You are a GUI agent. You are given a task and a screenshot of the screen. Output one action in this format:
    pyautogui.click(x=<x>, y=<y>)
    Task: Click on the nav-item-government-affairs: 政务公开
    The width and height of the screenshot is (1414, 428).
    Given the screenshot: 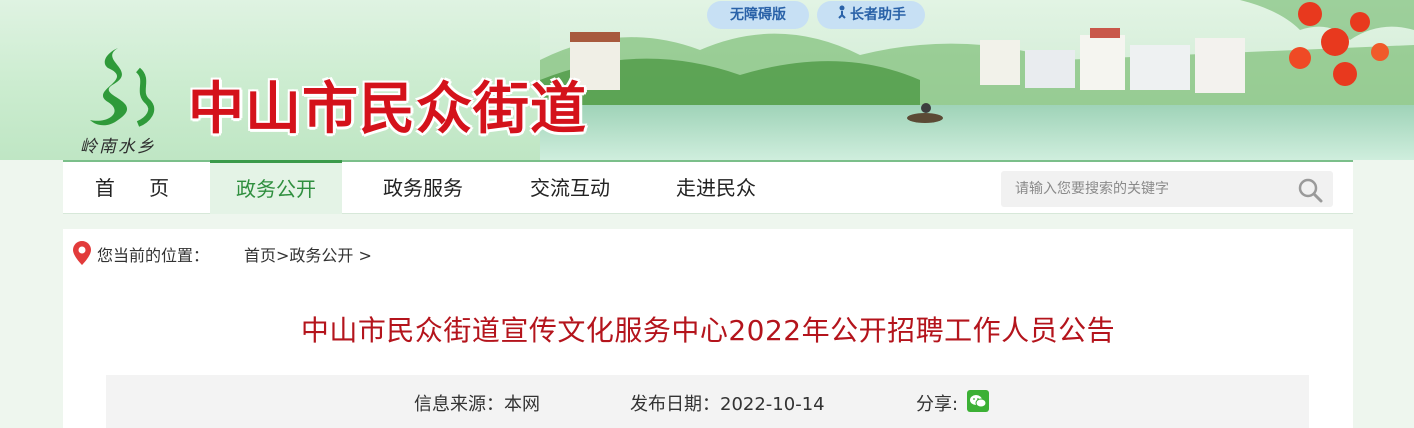 What is the action you would take?
    pyautogui.click(x=276, y=187)
    